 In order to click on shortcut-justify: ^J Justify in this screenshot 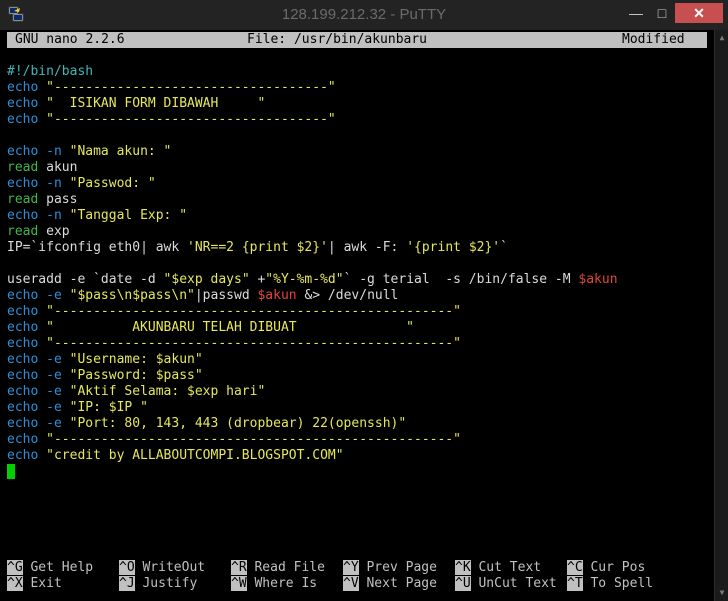, I will do `click(158, 584)`.